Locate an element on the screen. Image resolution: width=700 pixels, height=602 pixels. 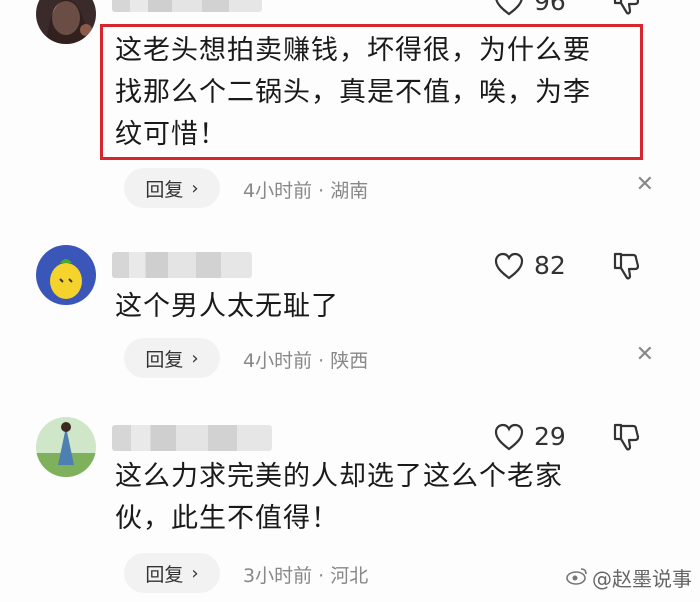
timestamp: 3小时前 is located at coordinates (278, 576).